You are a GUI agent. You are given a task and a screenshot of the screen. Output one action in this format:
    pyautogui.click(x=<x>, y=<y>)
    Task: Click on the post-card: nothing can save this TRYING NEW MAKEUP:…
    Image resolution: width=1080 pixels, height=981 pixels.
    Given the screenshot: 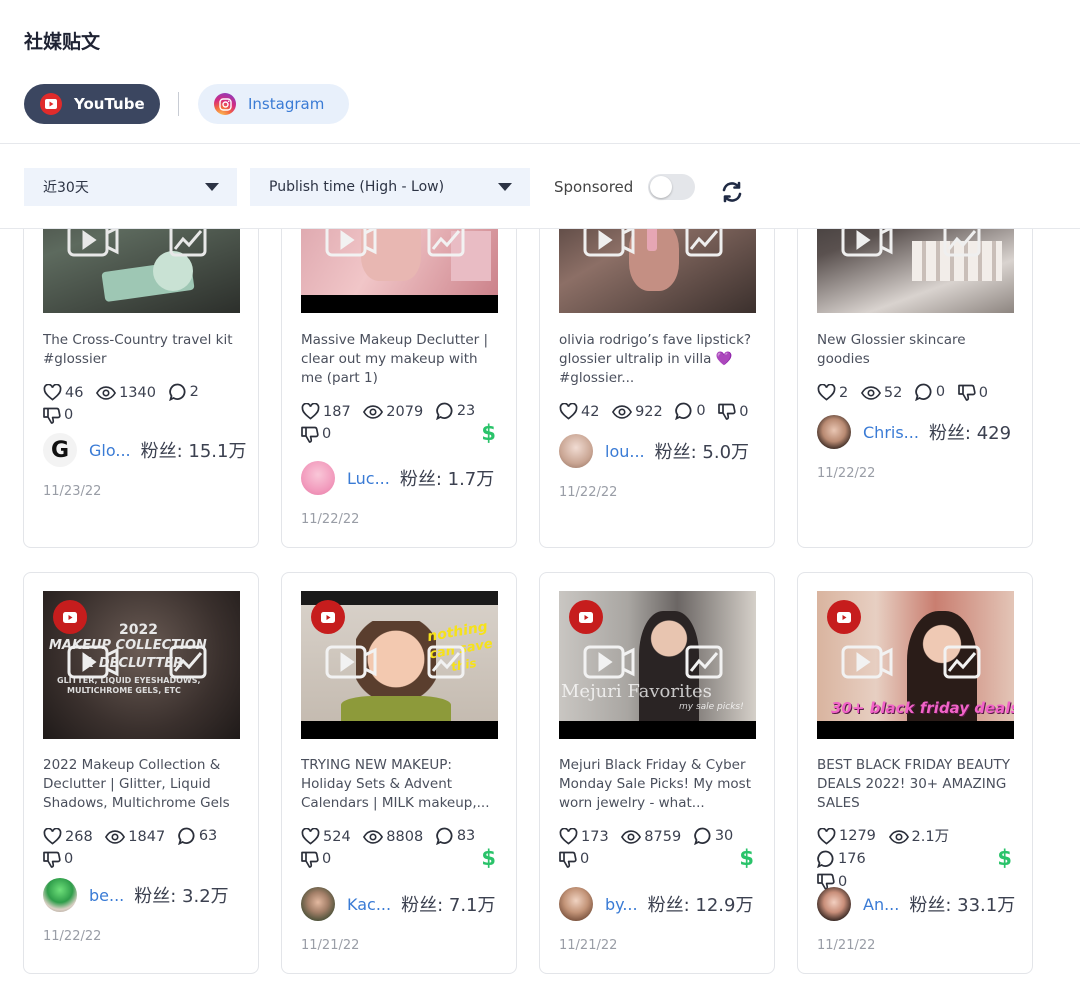 What is the action you would take?
    pyautogui.click(x=399, y=773)
    